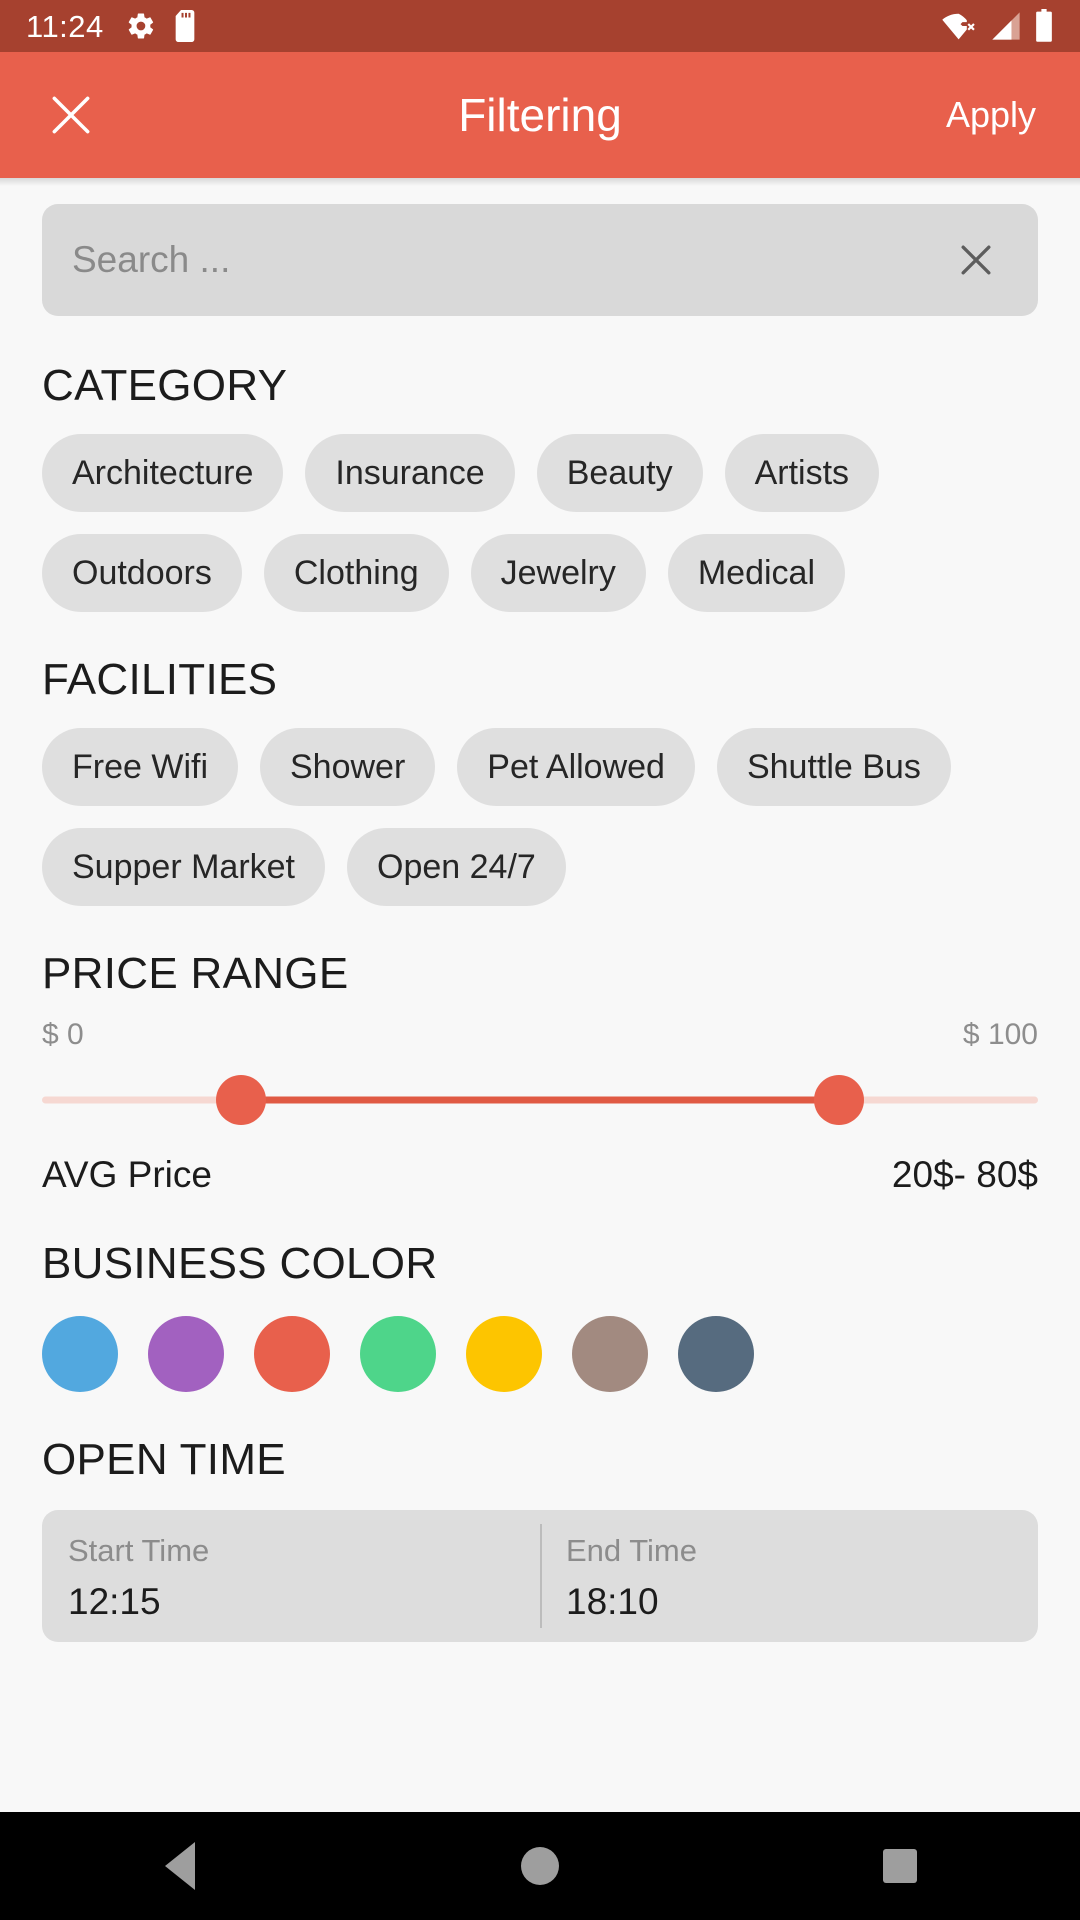 The height and width of the screenshot is (1920, 1080). I want to click on facility-chip: Shuttle Bus, so click(833, 767).